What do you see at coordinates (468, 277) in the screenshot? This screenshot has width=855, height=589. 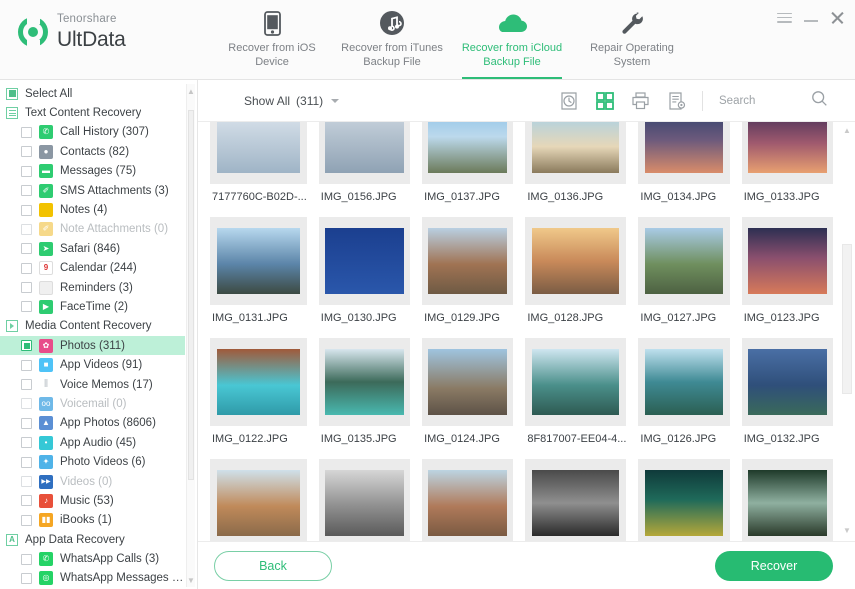 I see `thumbnail-cell: IMG_0129.JPG` at bounding box center [468, 277].